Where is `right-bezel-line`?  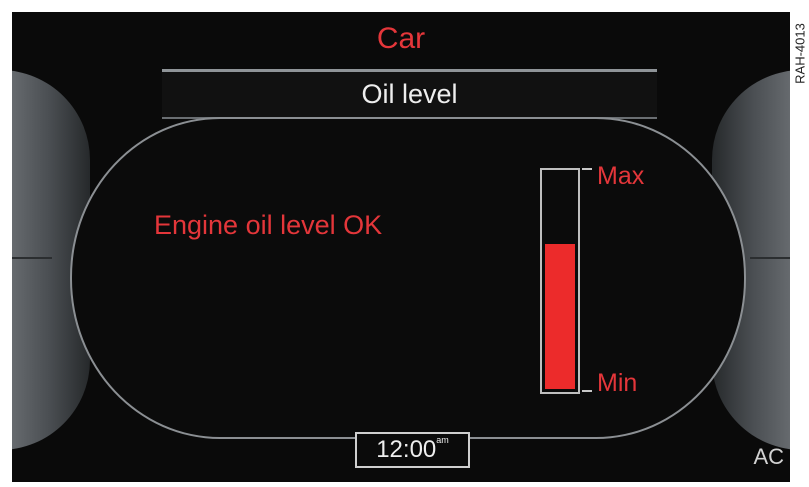
right-bezel-line is located at coordinates (770, 258).